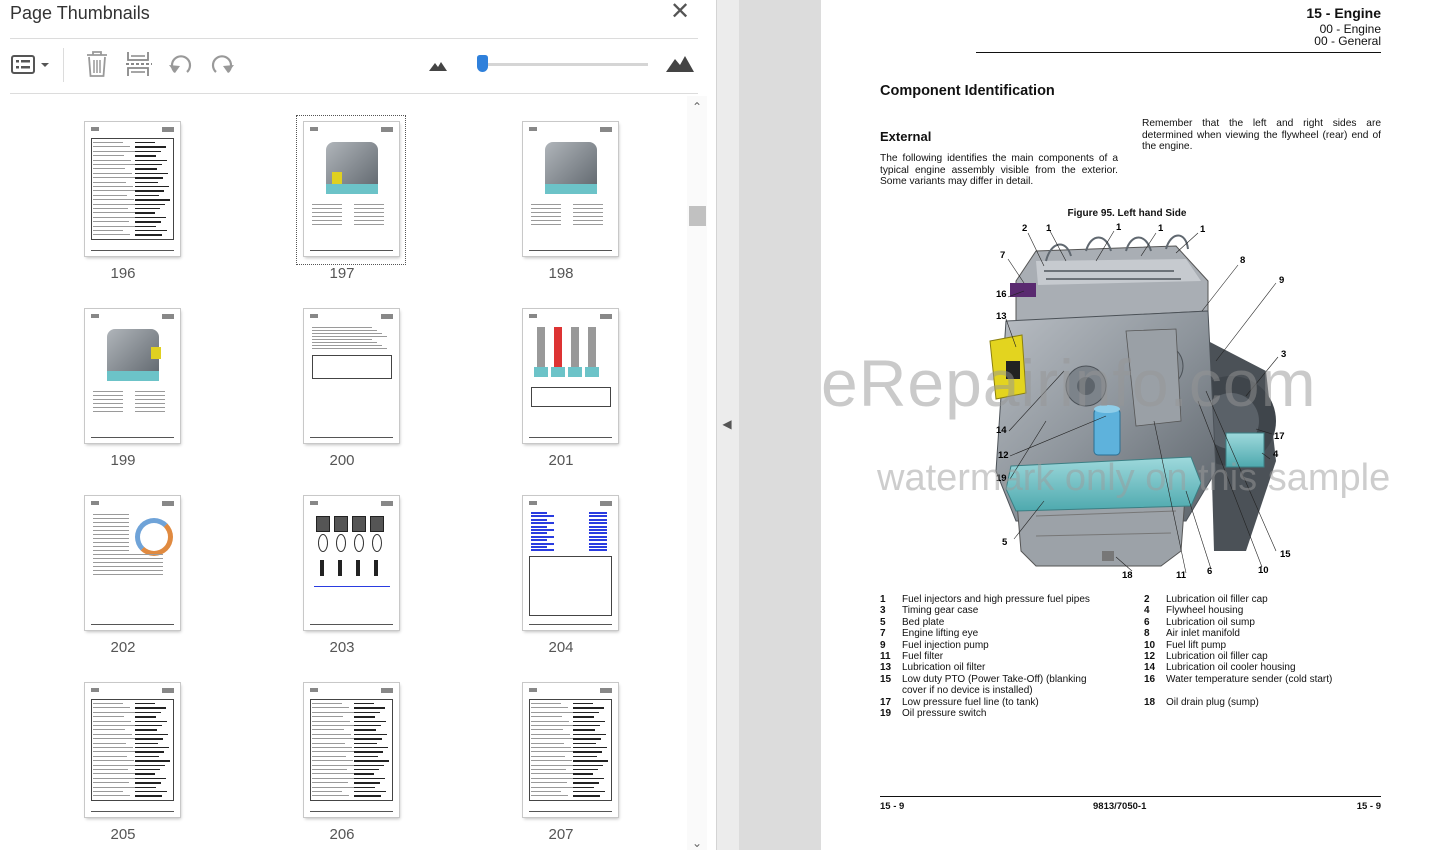 This screenshot has width=1433, height=850. What do you see at coordinates (1147, 599) in the screenshot?
I see `legend-number: 2` at bounding box center [1147, 599].